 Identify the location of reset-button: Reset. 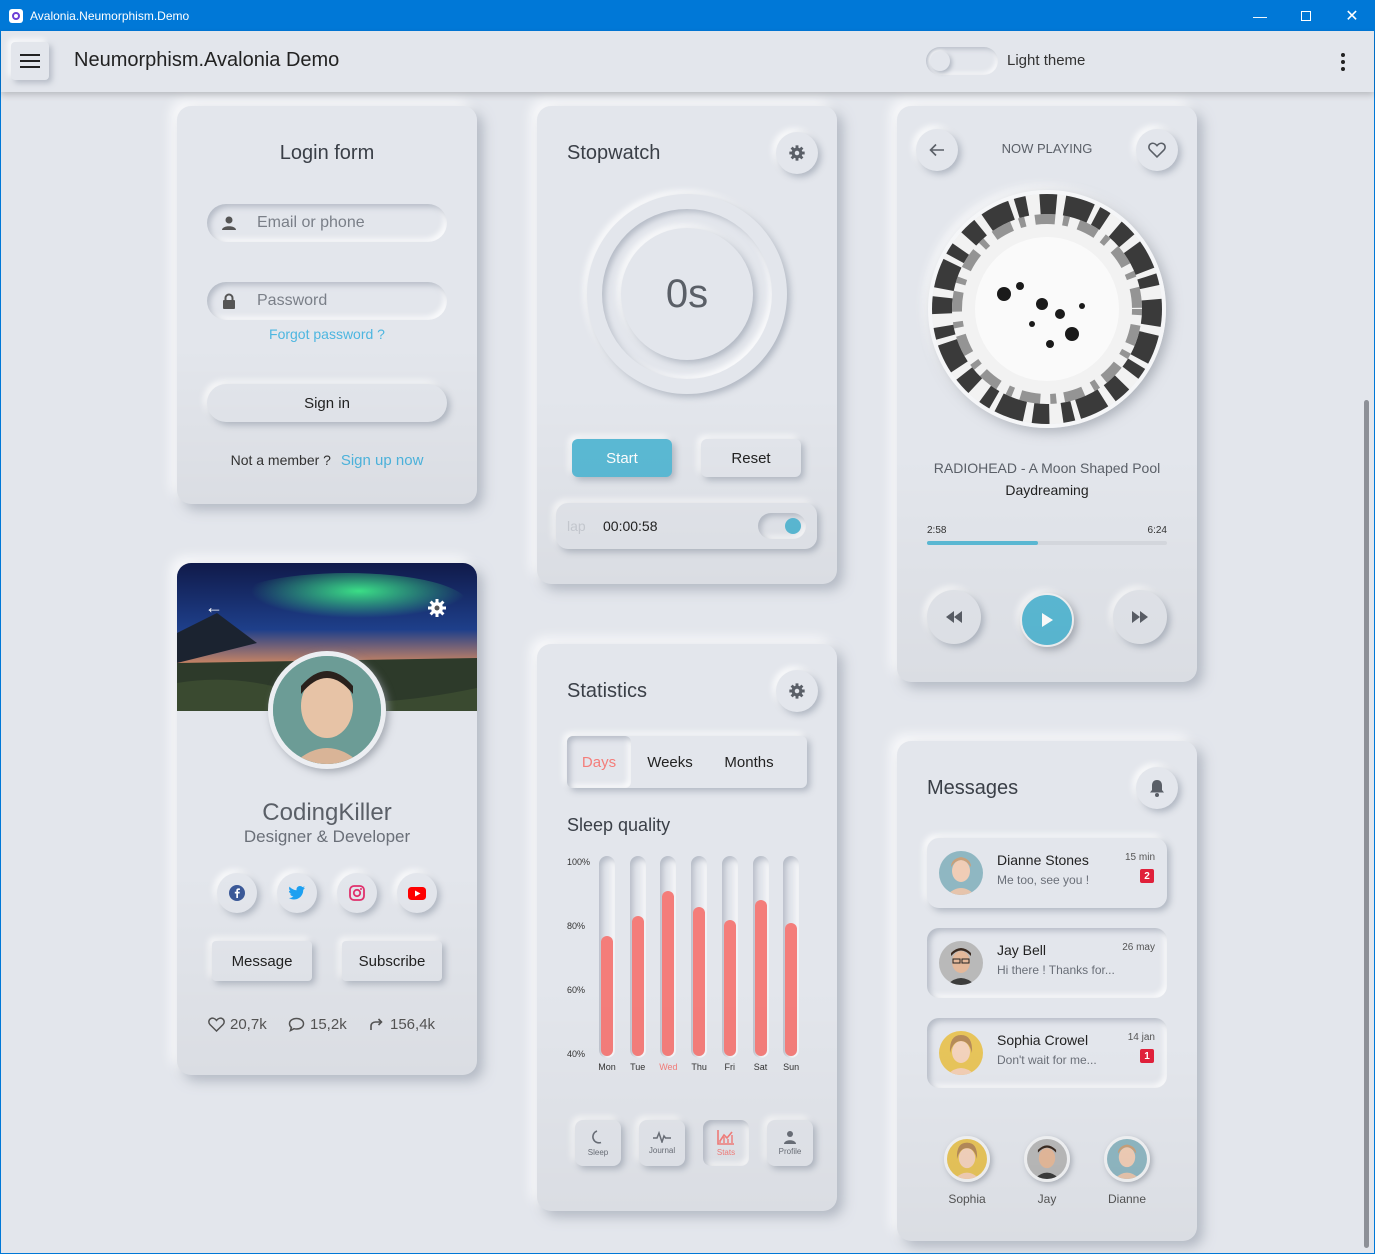
(751, 458).